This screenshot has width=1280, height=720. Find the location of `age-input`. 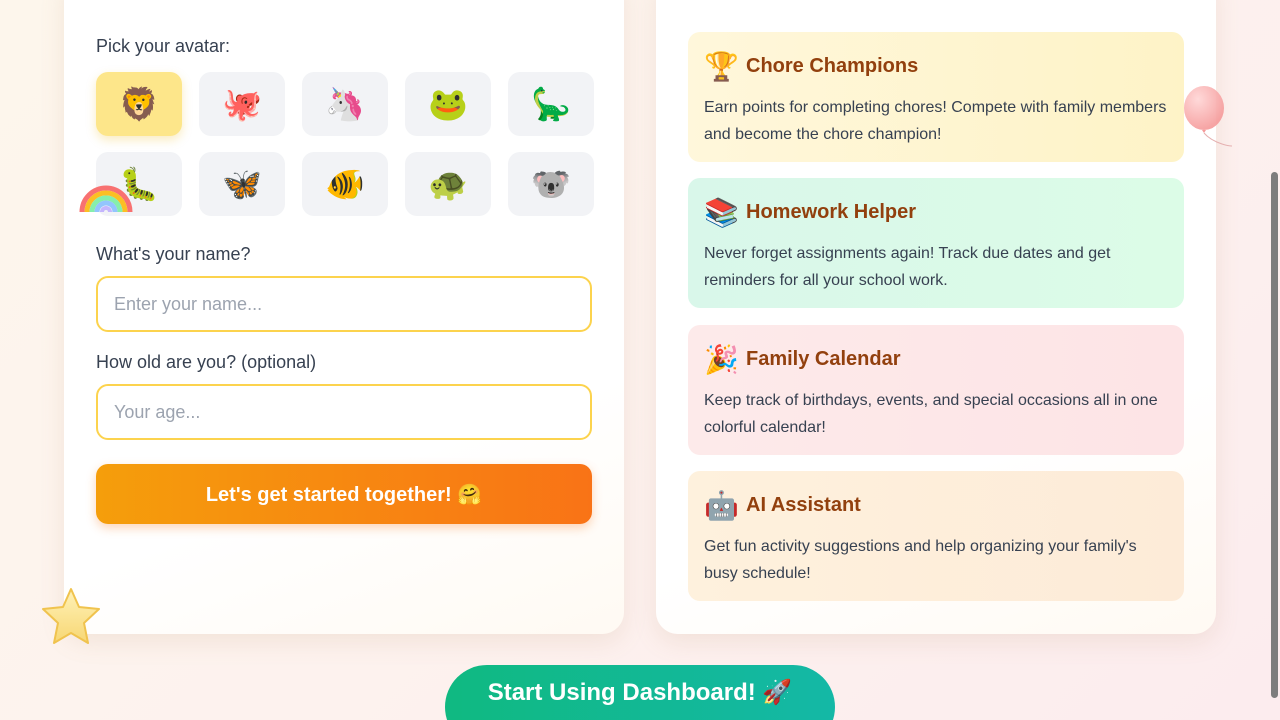

age-input is located at coordinates (344, 412).